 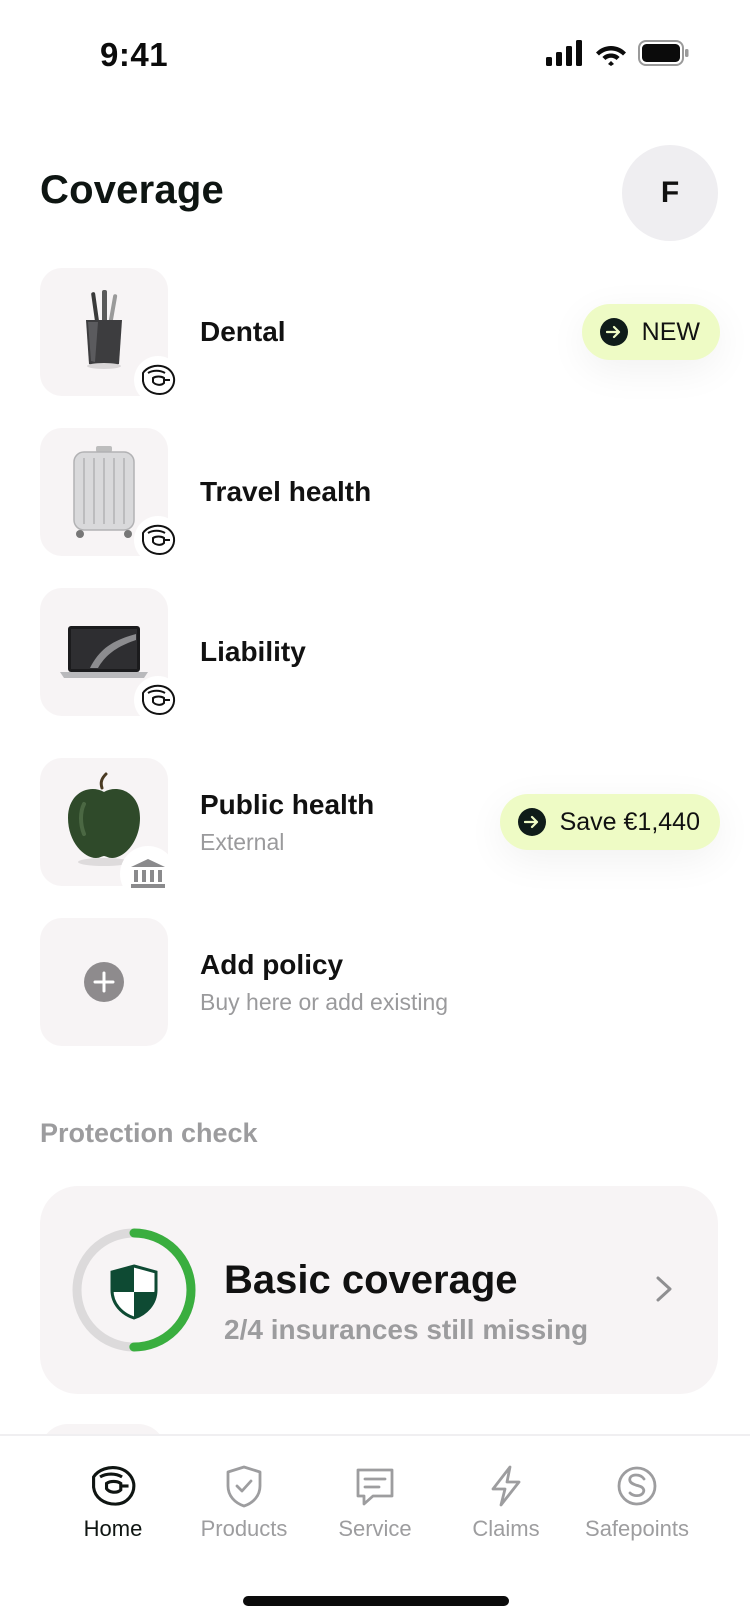 I want to click on coverage-title: Travel health, so click(x=286, y=491).